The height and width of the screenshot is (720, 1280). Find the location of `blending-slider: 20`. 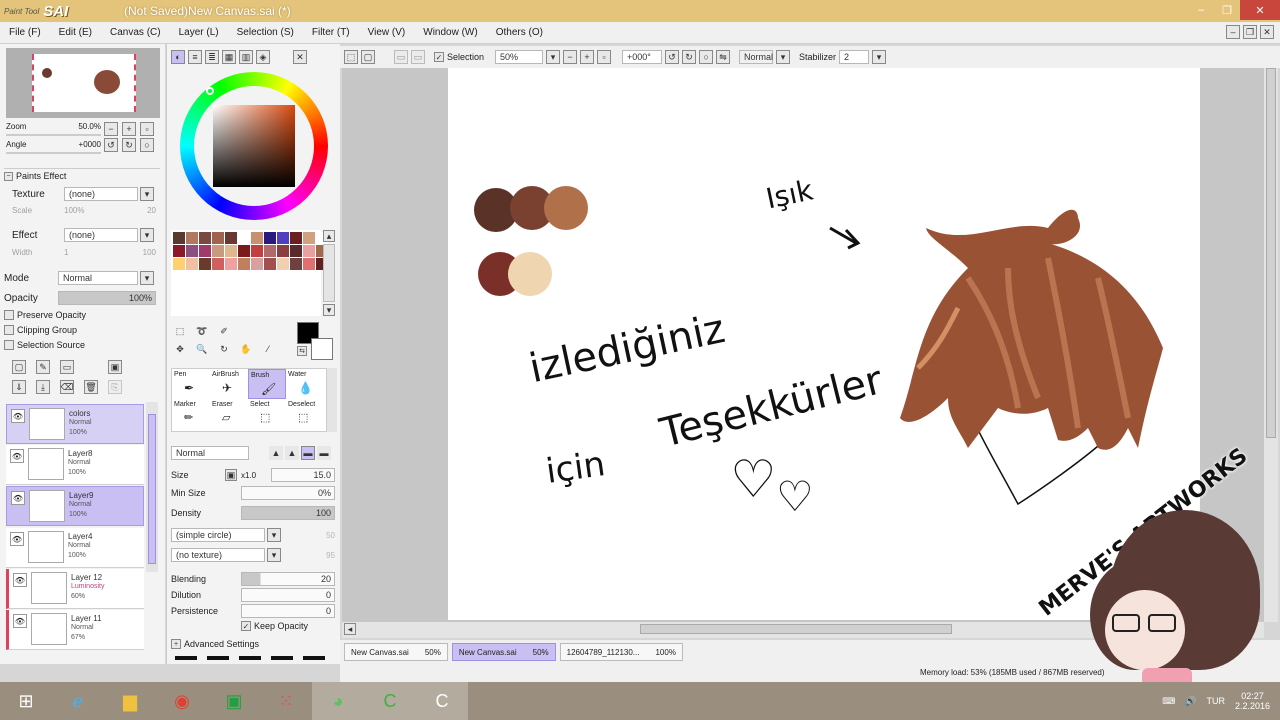

blending-slider: 20 is located at coordinates (288, 579).